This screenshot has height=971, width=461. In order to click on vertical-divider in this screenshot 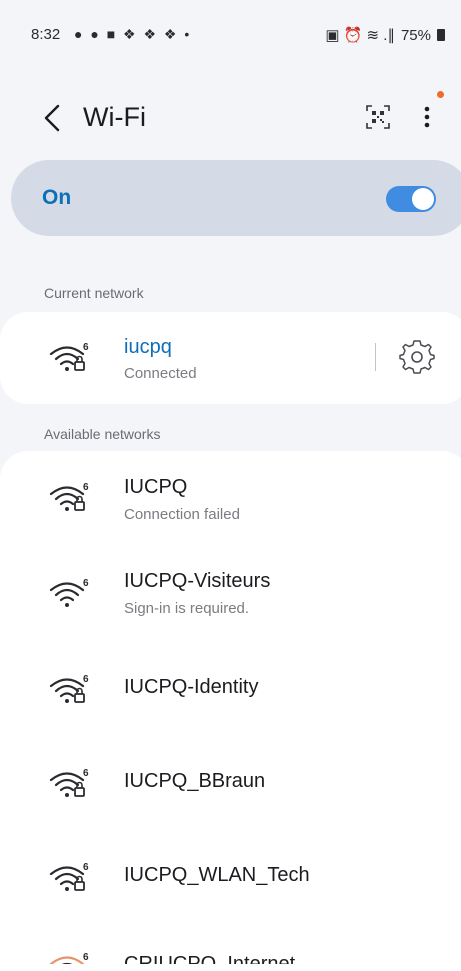, I will do `click(375, 357)`.